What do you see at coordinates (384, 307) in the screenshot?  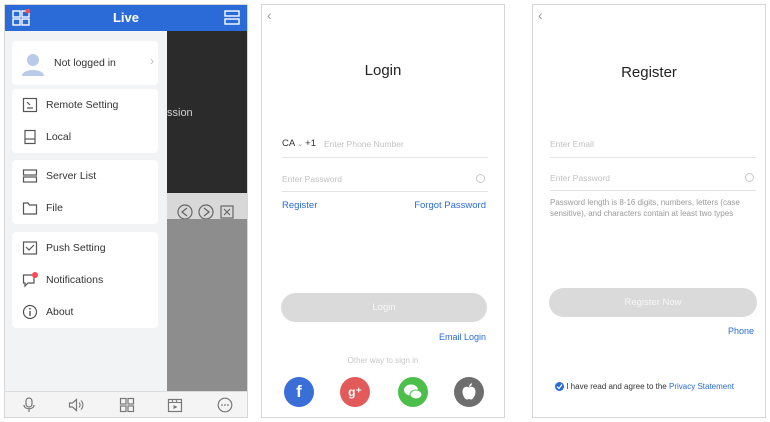 I see `login-button: Login` at bounding box center [384, 307].